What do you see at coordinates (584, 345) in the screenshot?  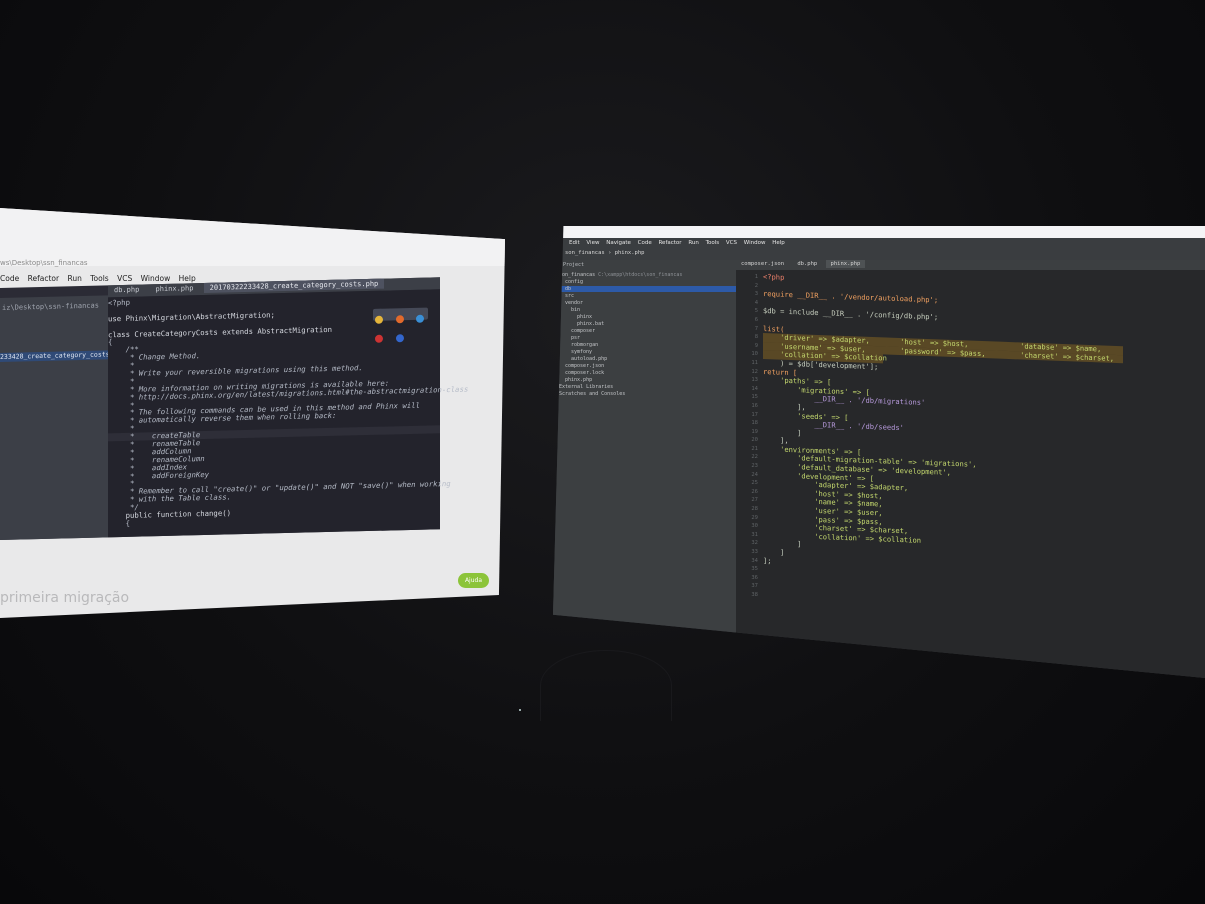 I see `tree-item: robmorgan` at bounding box center [584, 345].